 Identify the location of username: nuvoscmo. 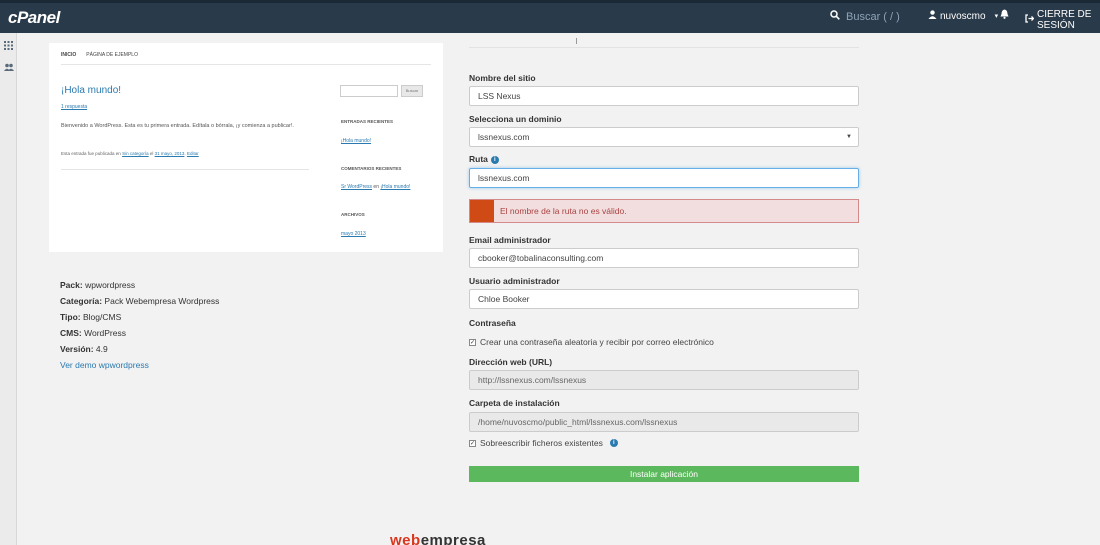
(963, 16).